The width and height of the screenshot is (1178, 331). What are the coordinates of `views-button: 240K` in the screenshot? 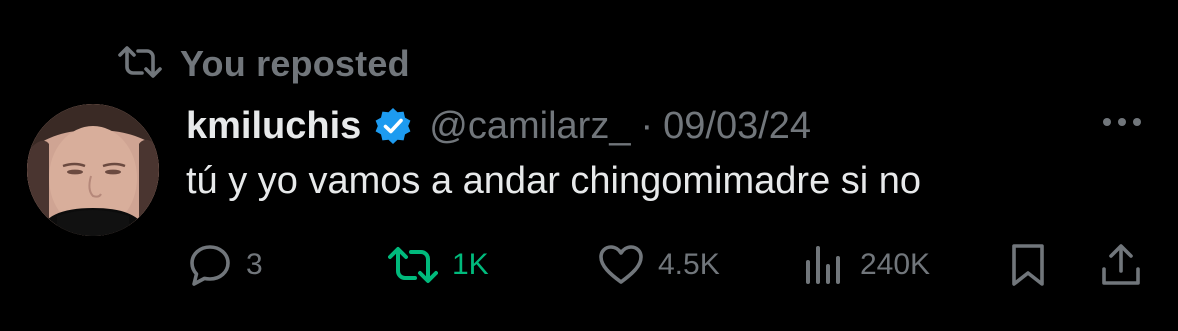 It's located at (866, 265).